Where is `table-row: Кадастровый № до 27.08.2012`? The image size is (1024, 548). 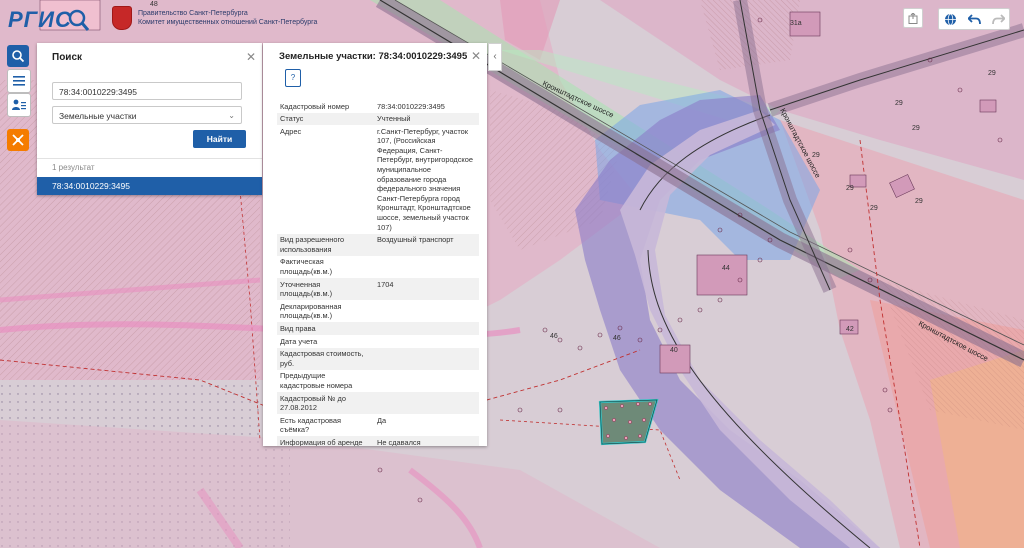 table-row: Кадастровый № до 27.08.2012 is located at coordinates (378, 403).